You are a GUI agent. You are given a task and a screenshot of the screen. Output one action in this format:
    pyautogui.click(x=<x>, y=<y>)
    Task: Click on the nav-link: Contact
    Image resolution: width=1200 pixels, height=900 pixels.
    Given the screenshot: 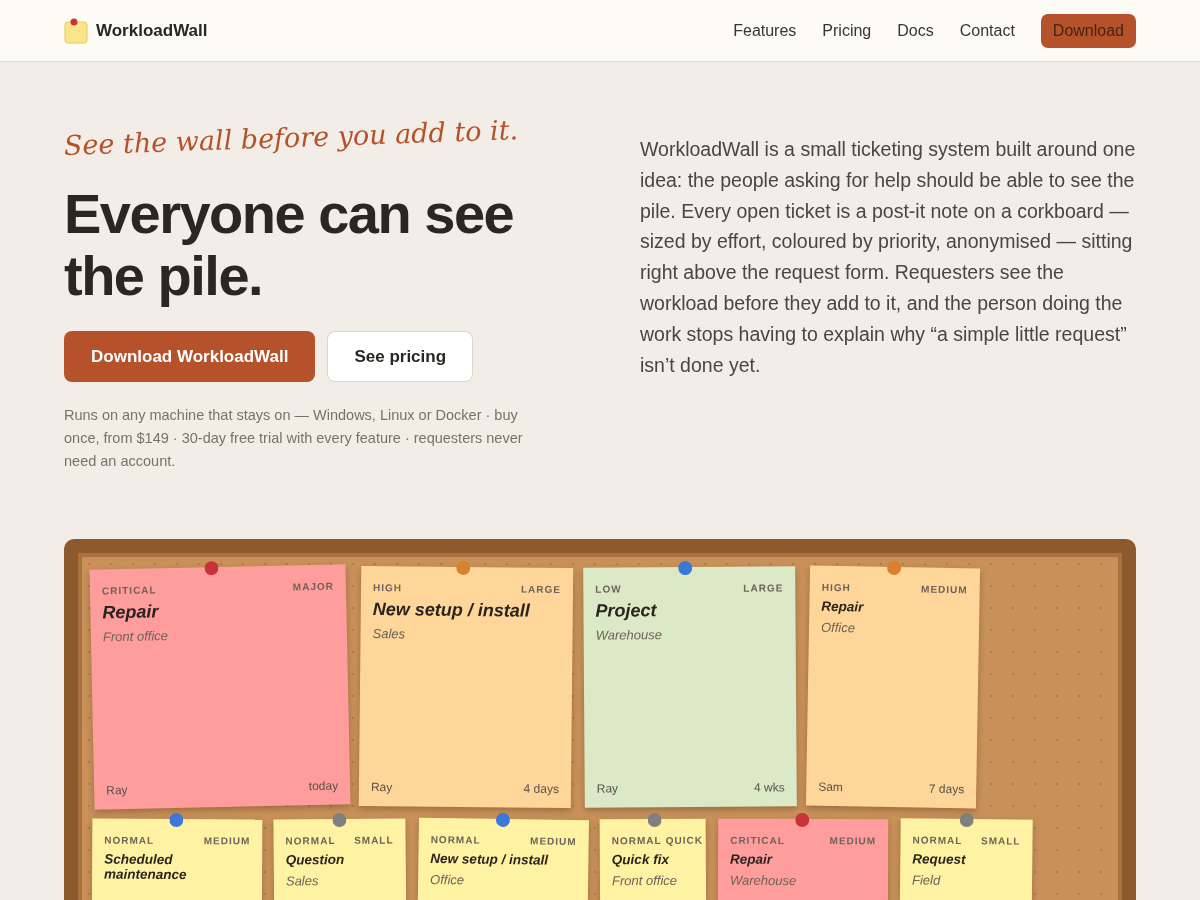 What is the action you would take?
    pyautogui.click(x=987, y=30)
    